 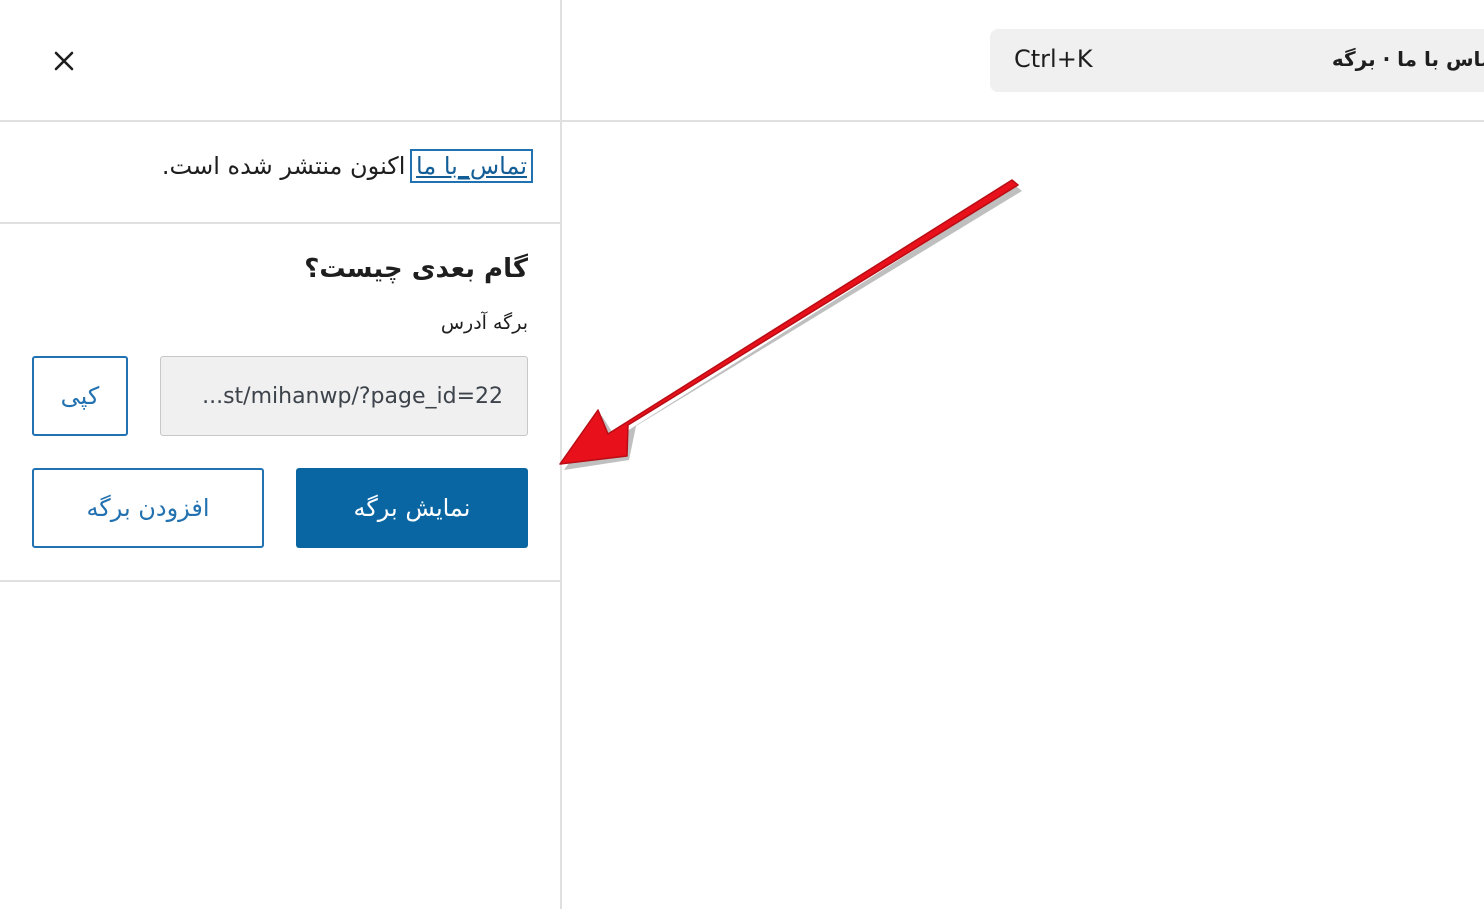 What do you see at coordinates (1023, 121) in the screenshot?
I see `editor-header-divider` at bounding box center [1023, 121].